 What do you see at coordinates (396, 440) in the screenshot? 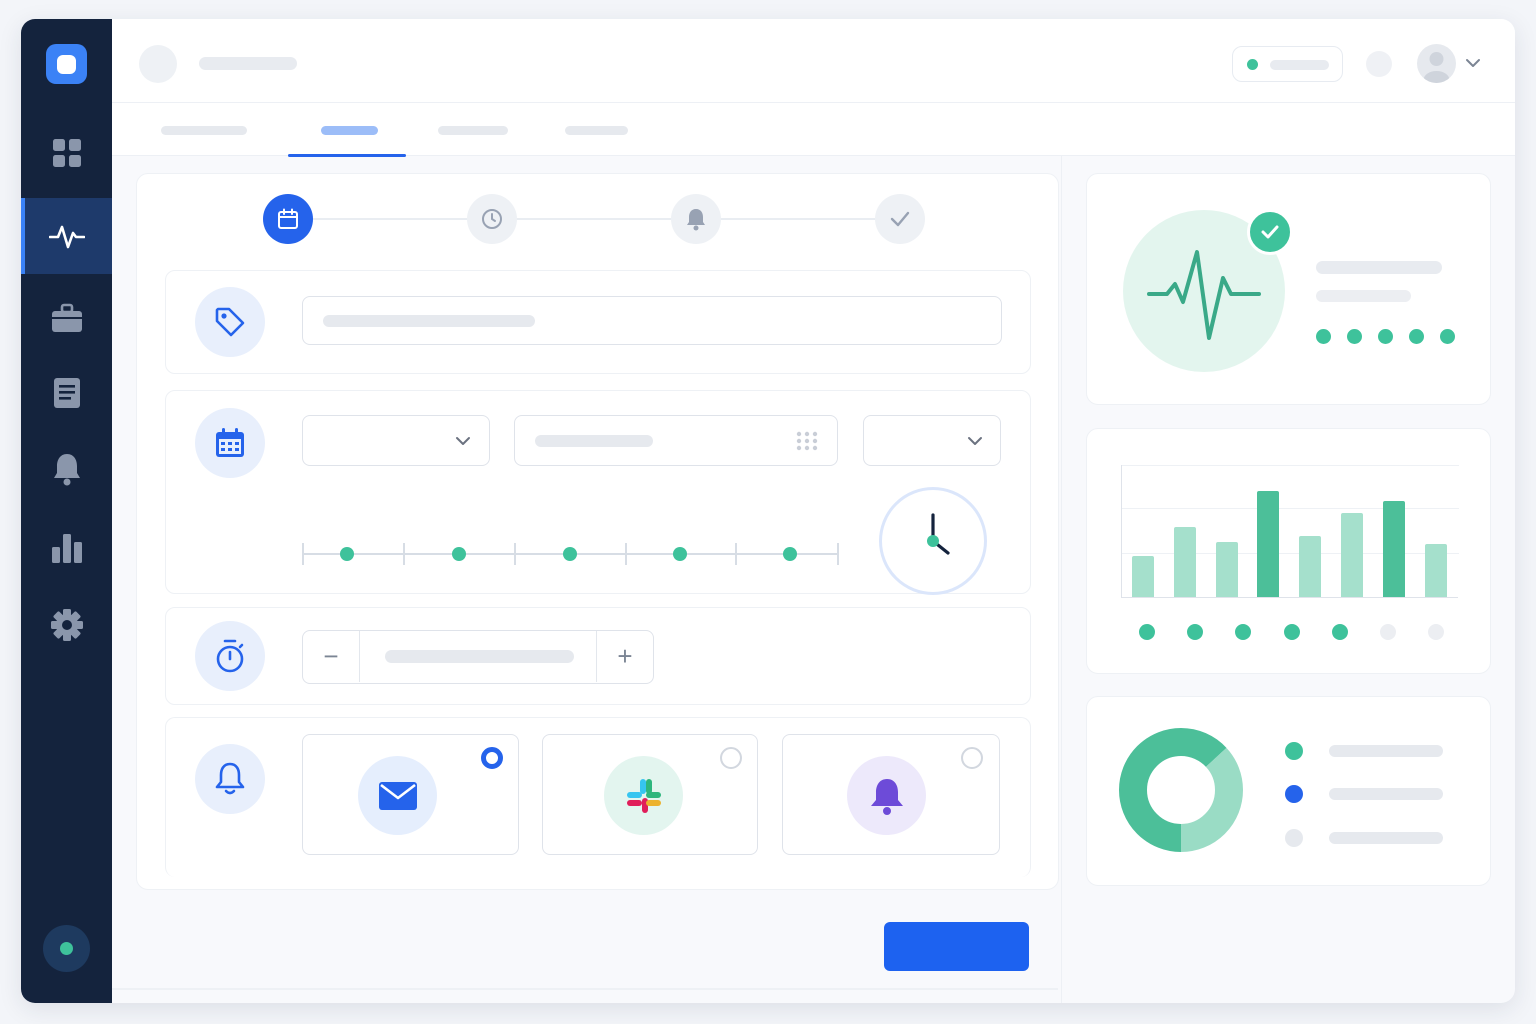
I see `frequency-select` at bounding box center [396, 440].